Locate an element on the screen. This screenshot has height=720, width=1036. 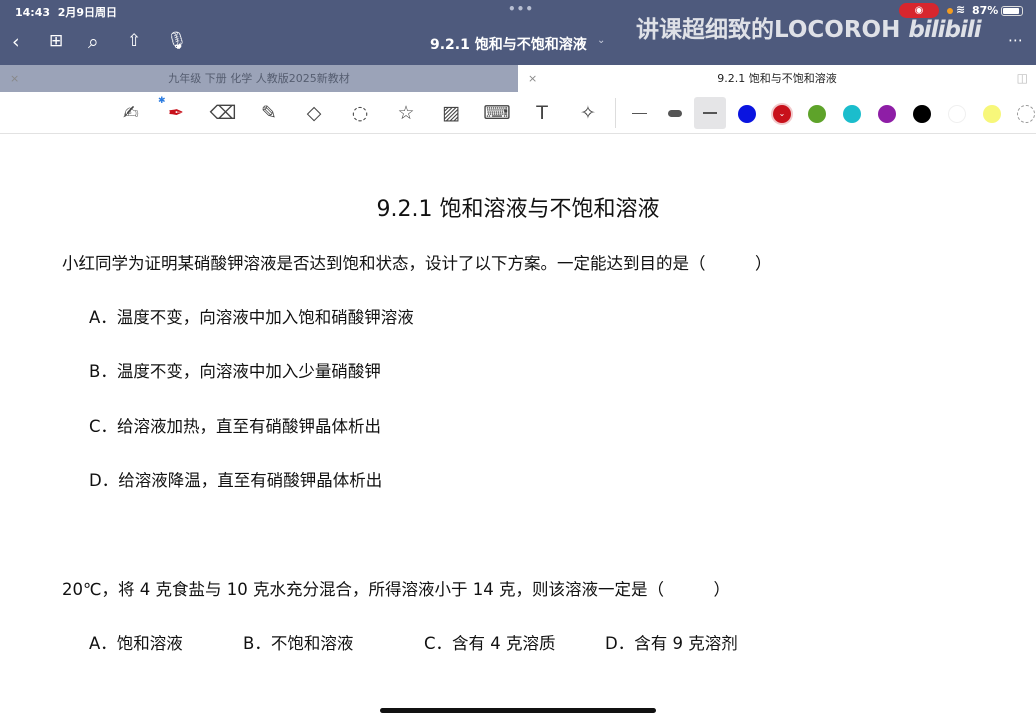
zoom-writing-icon: ✍ is located at coordinates (131, 113).